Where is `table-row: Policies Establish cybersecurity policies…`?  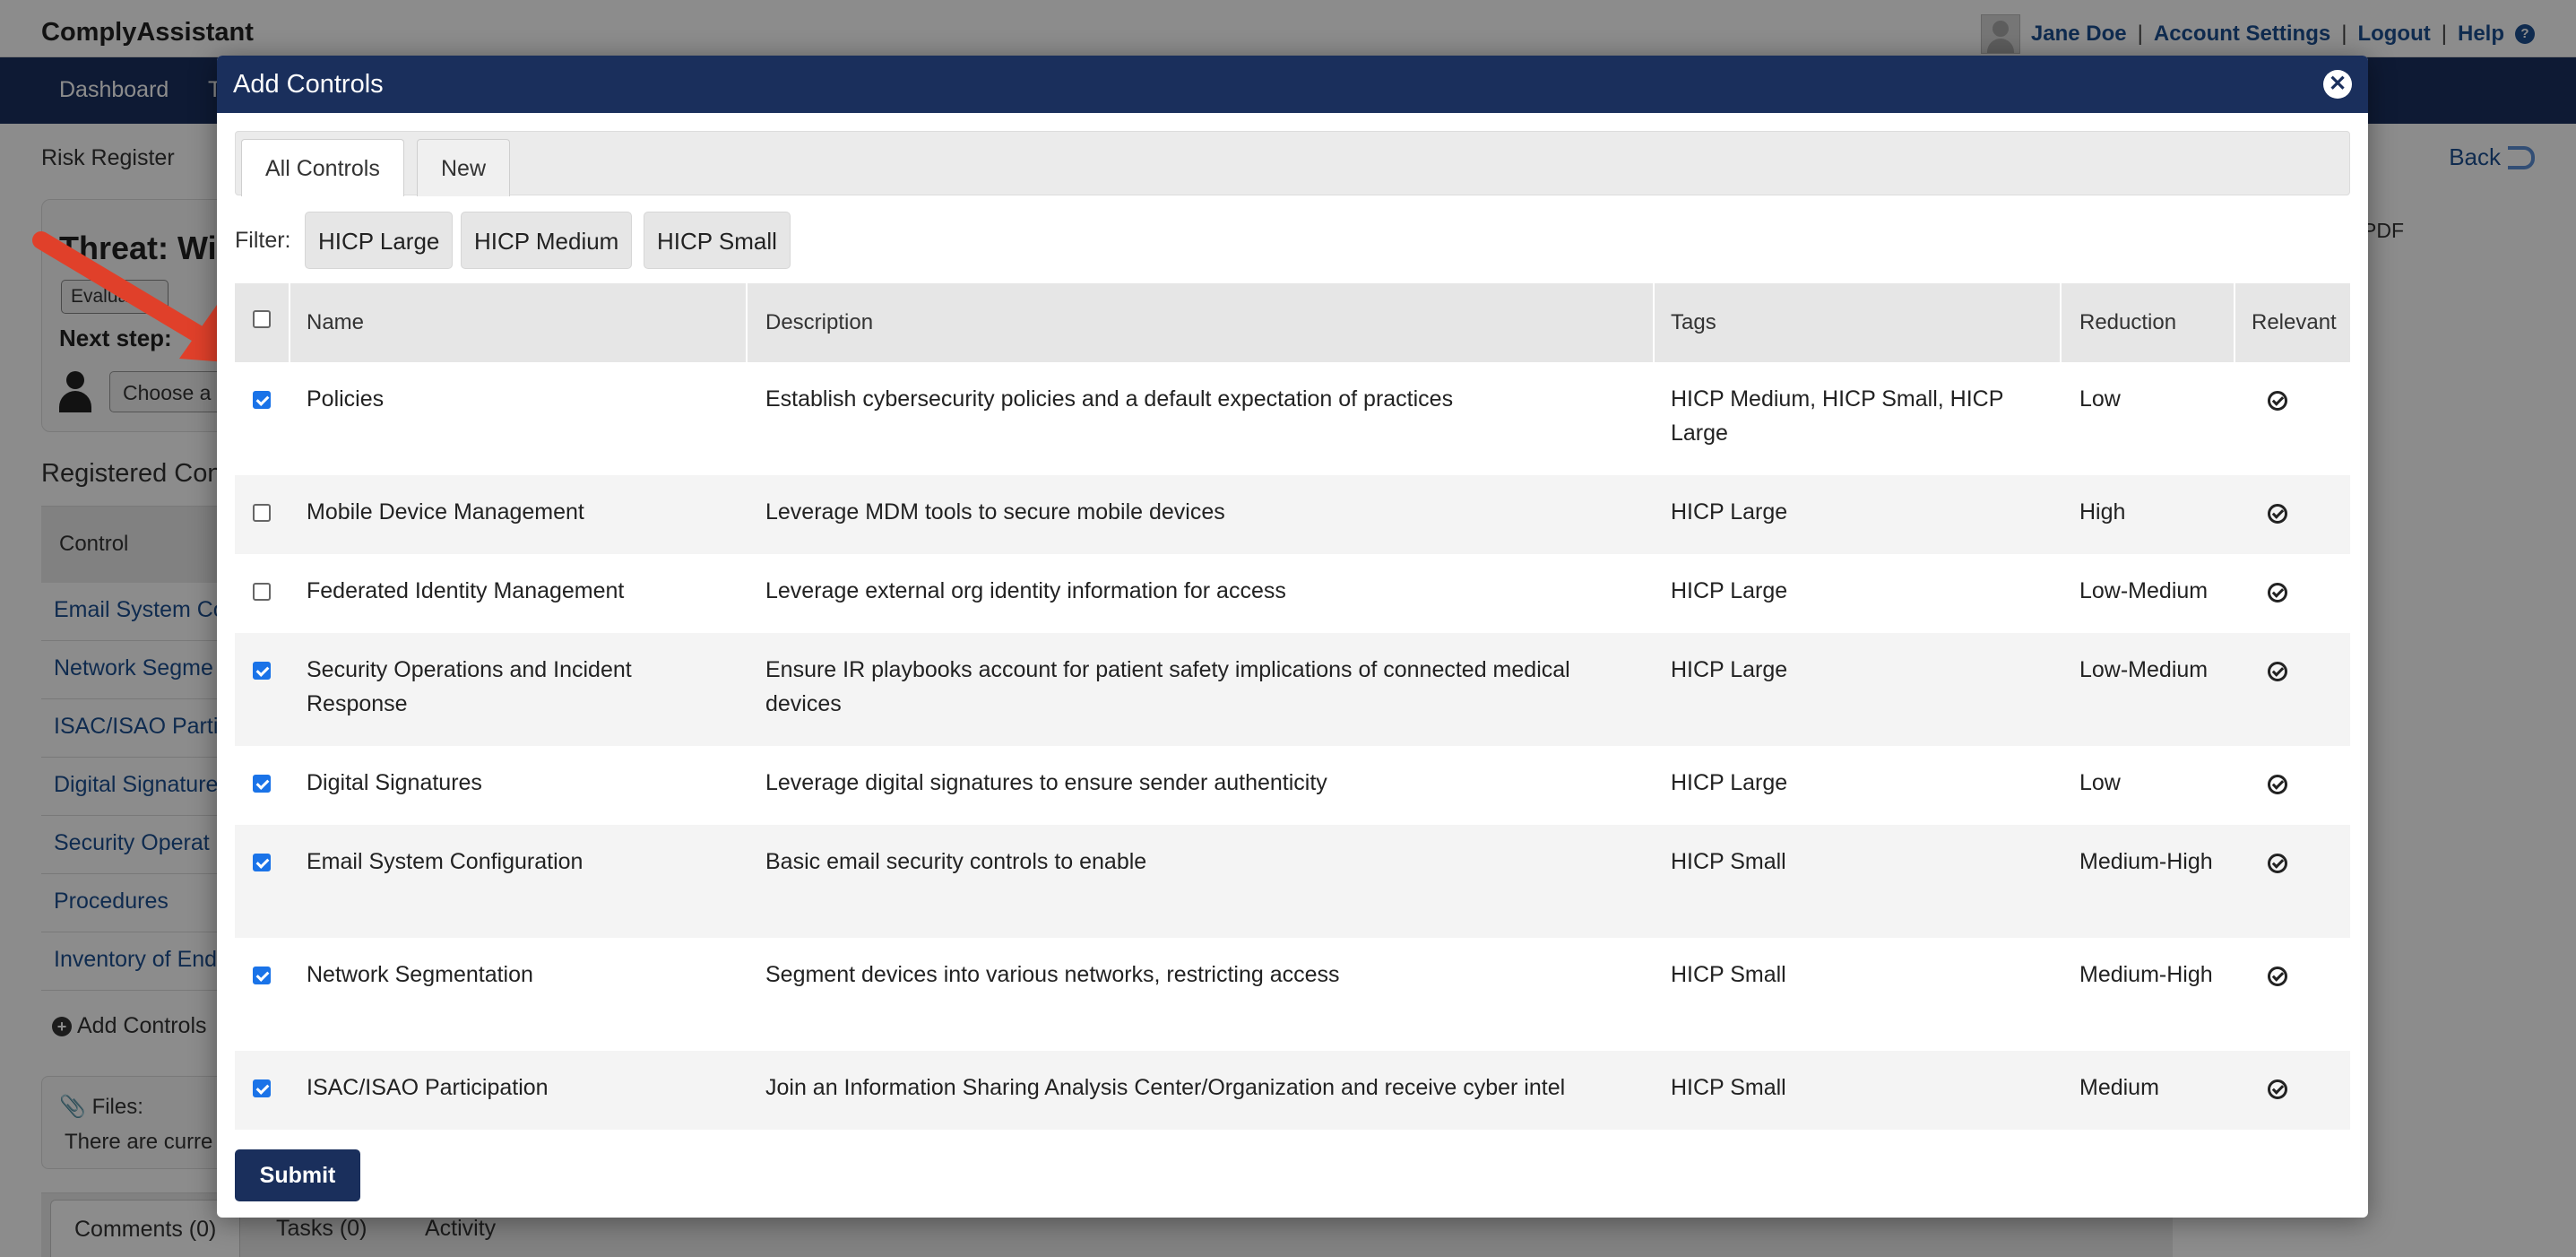 table-row: Policies Establish cybersecurity policies… is located at coordinates (1292, 418).